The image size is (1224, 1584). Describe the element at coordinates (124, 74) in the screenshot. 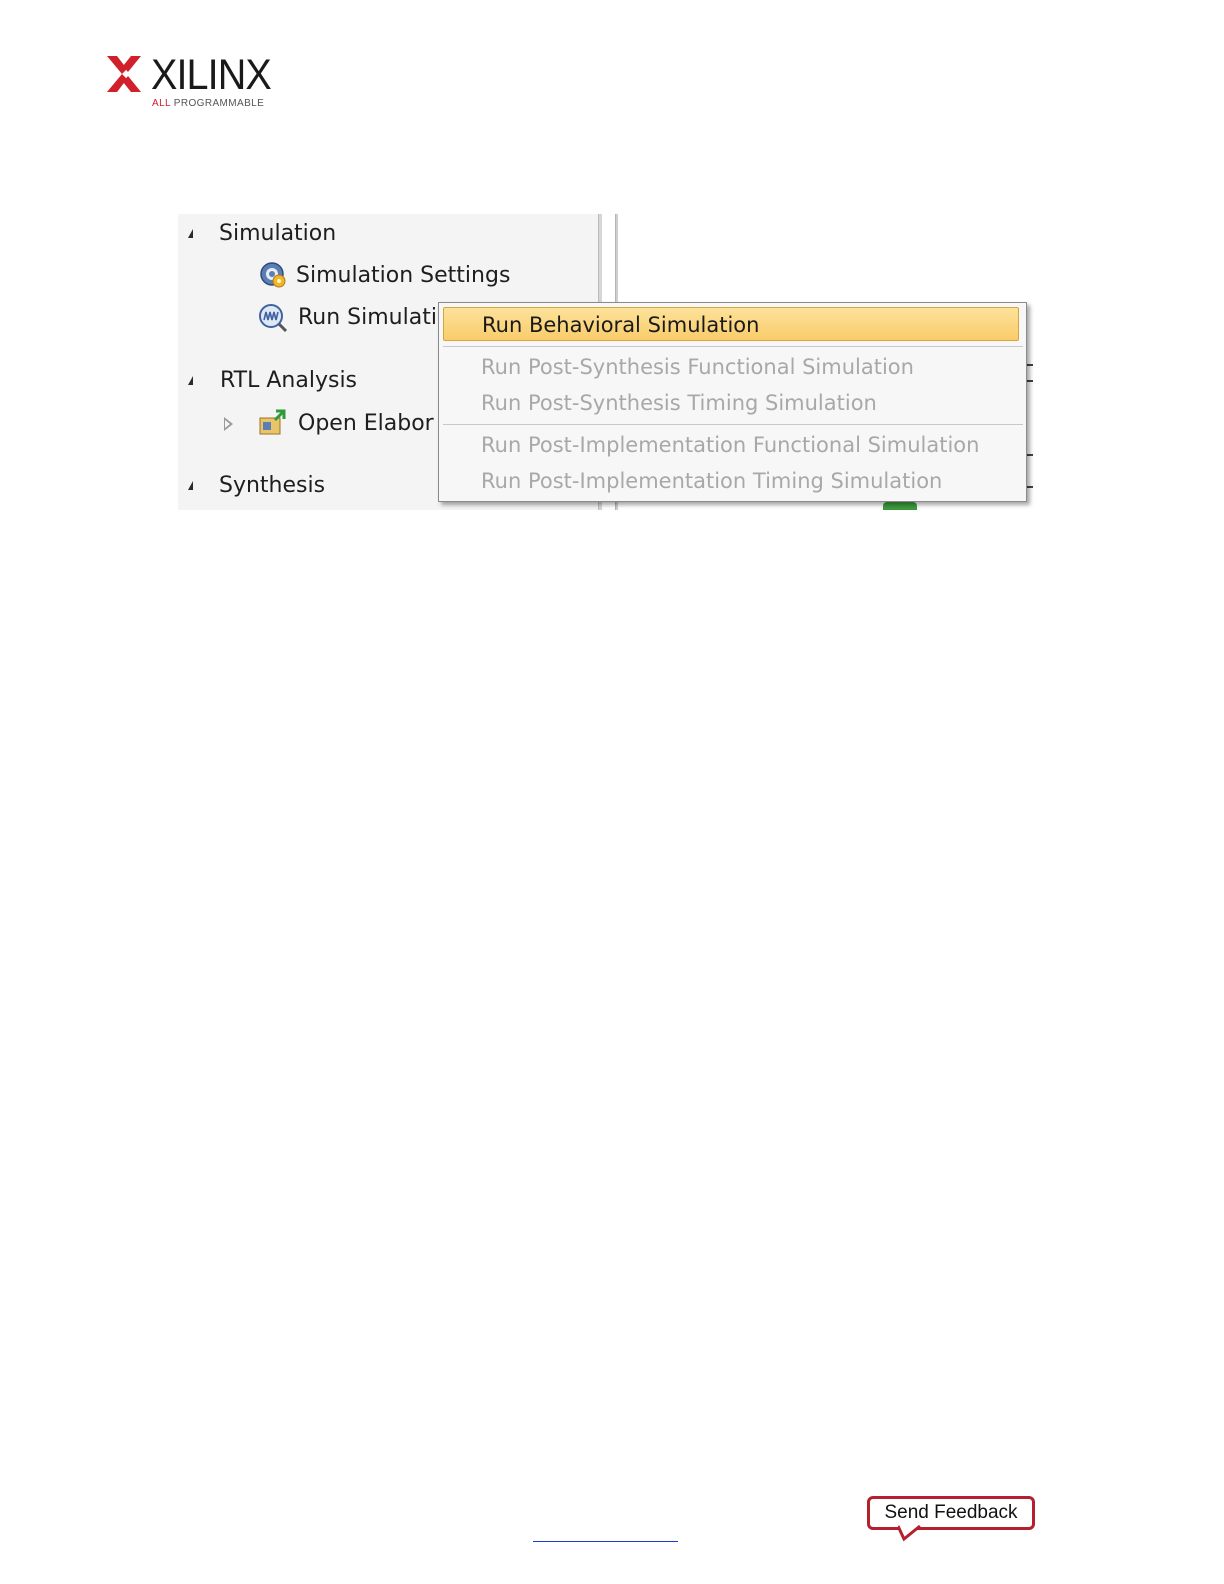

I see `xilinx-logo-mark-icon` at that location.